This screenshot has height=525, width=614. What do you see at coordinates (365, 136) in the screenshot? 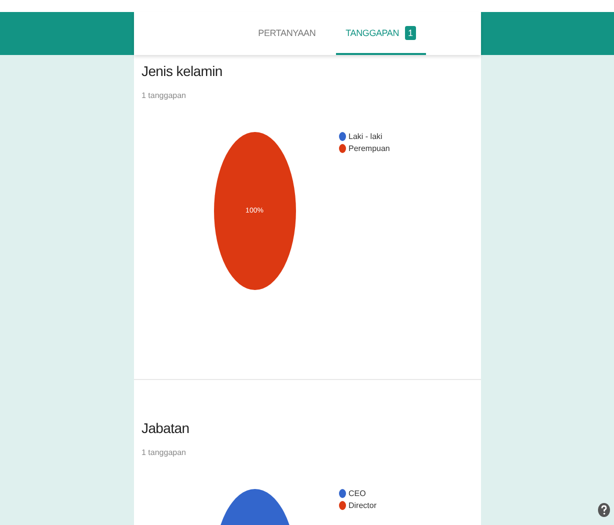
I see `legend-label: Laki - laki` at bounding box center [365, 136].